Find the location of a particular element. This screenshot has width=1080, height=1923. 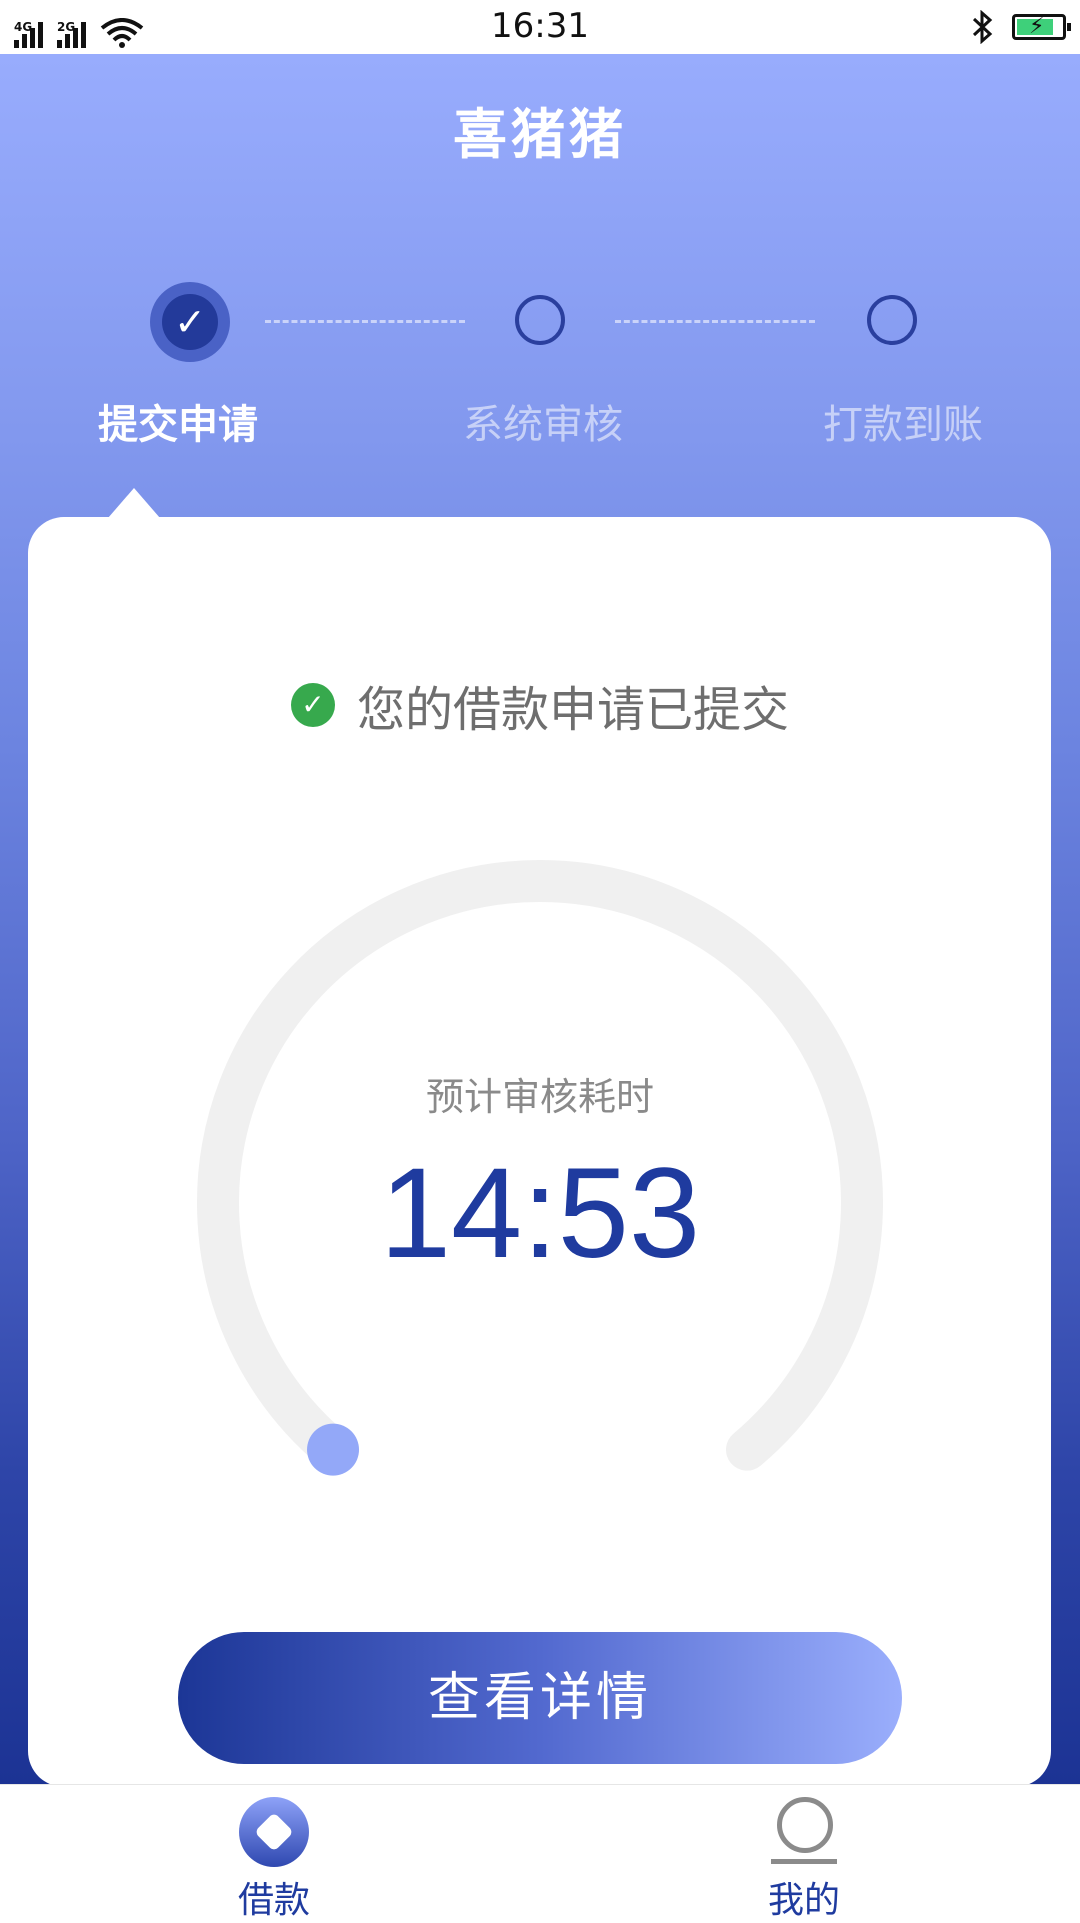

check-icon: ✓ is located at coordinates (190, 322).